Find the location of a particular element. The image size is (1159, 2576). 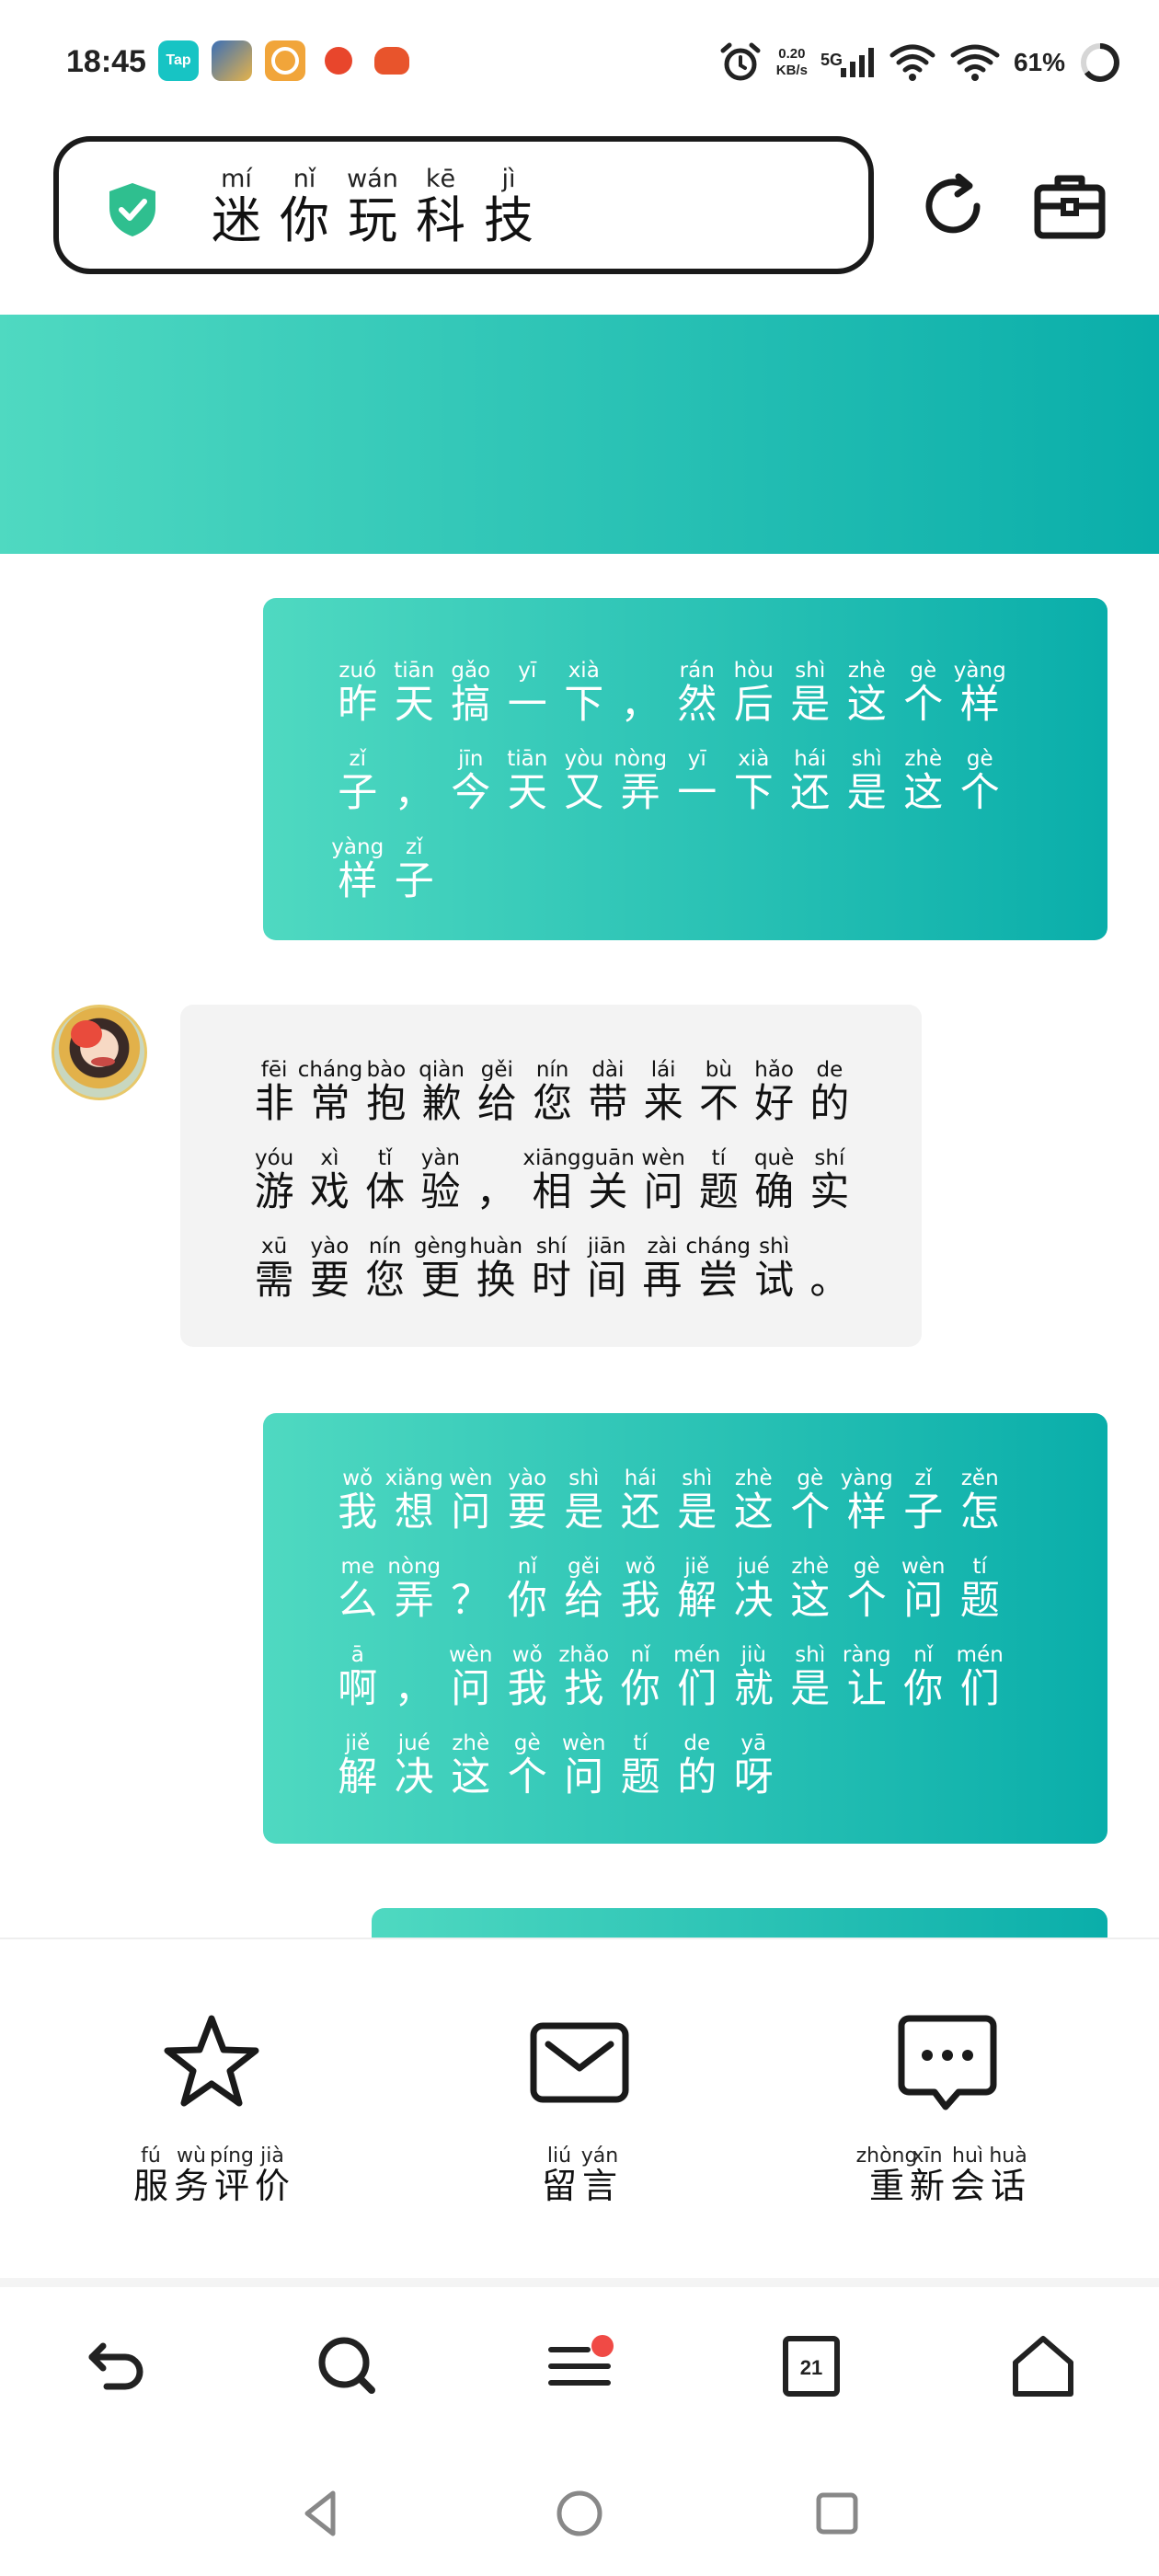

hanzi-text: 关 is located at coordinates (608, 1191).